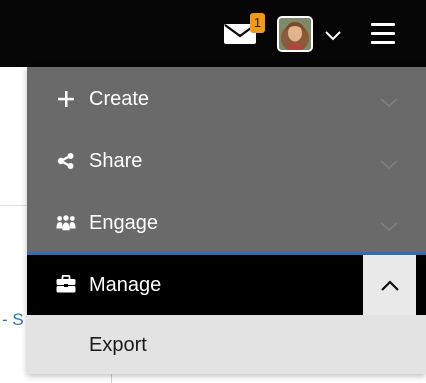  I want to click on menu-item-engage: Engage, so click(226, 221).